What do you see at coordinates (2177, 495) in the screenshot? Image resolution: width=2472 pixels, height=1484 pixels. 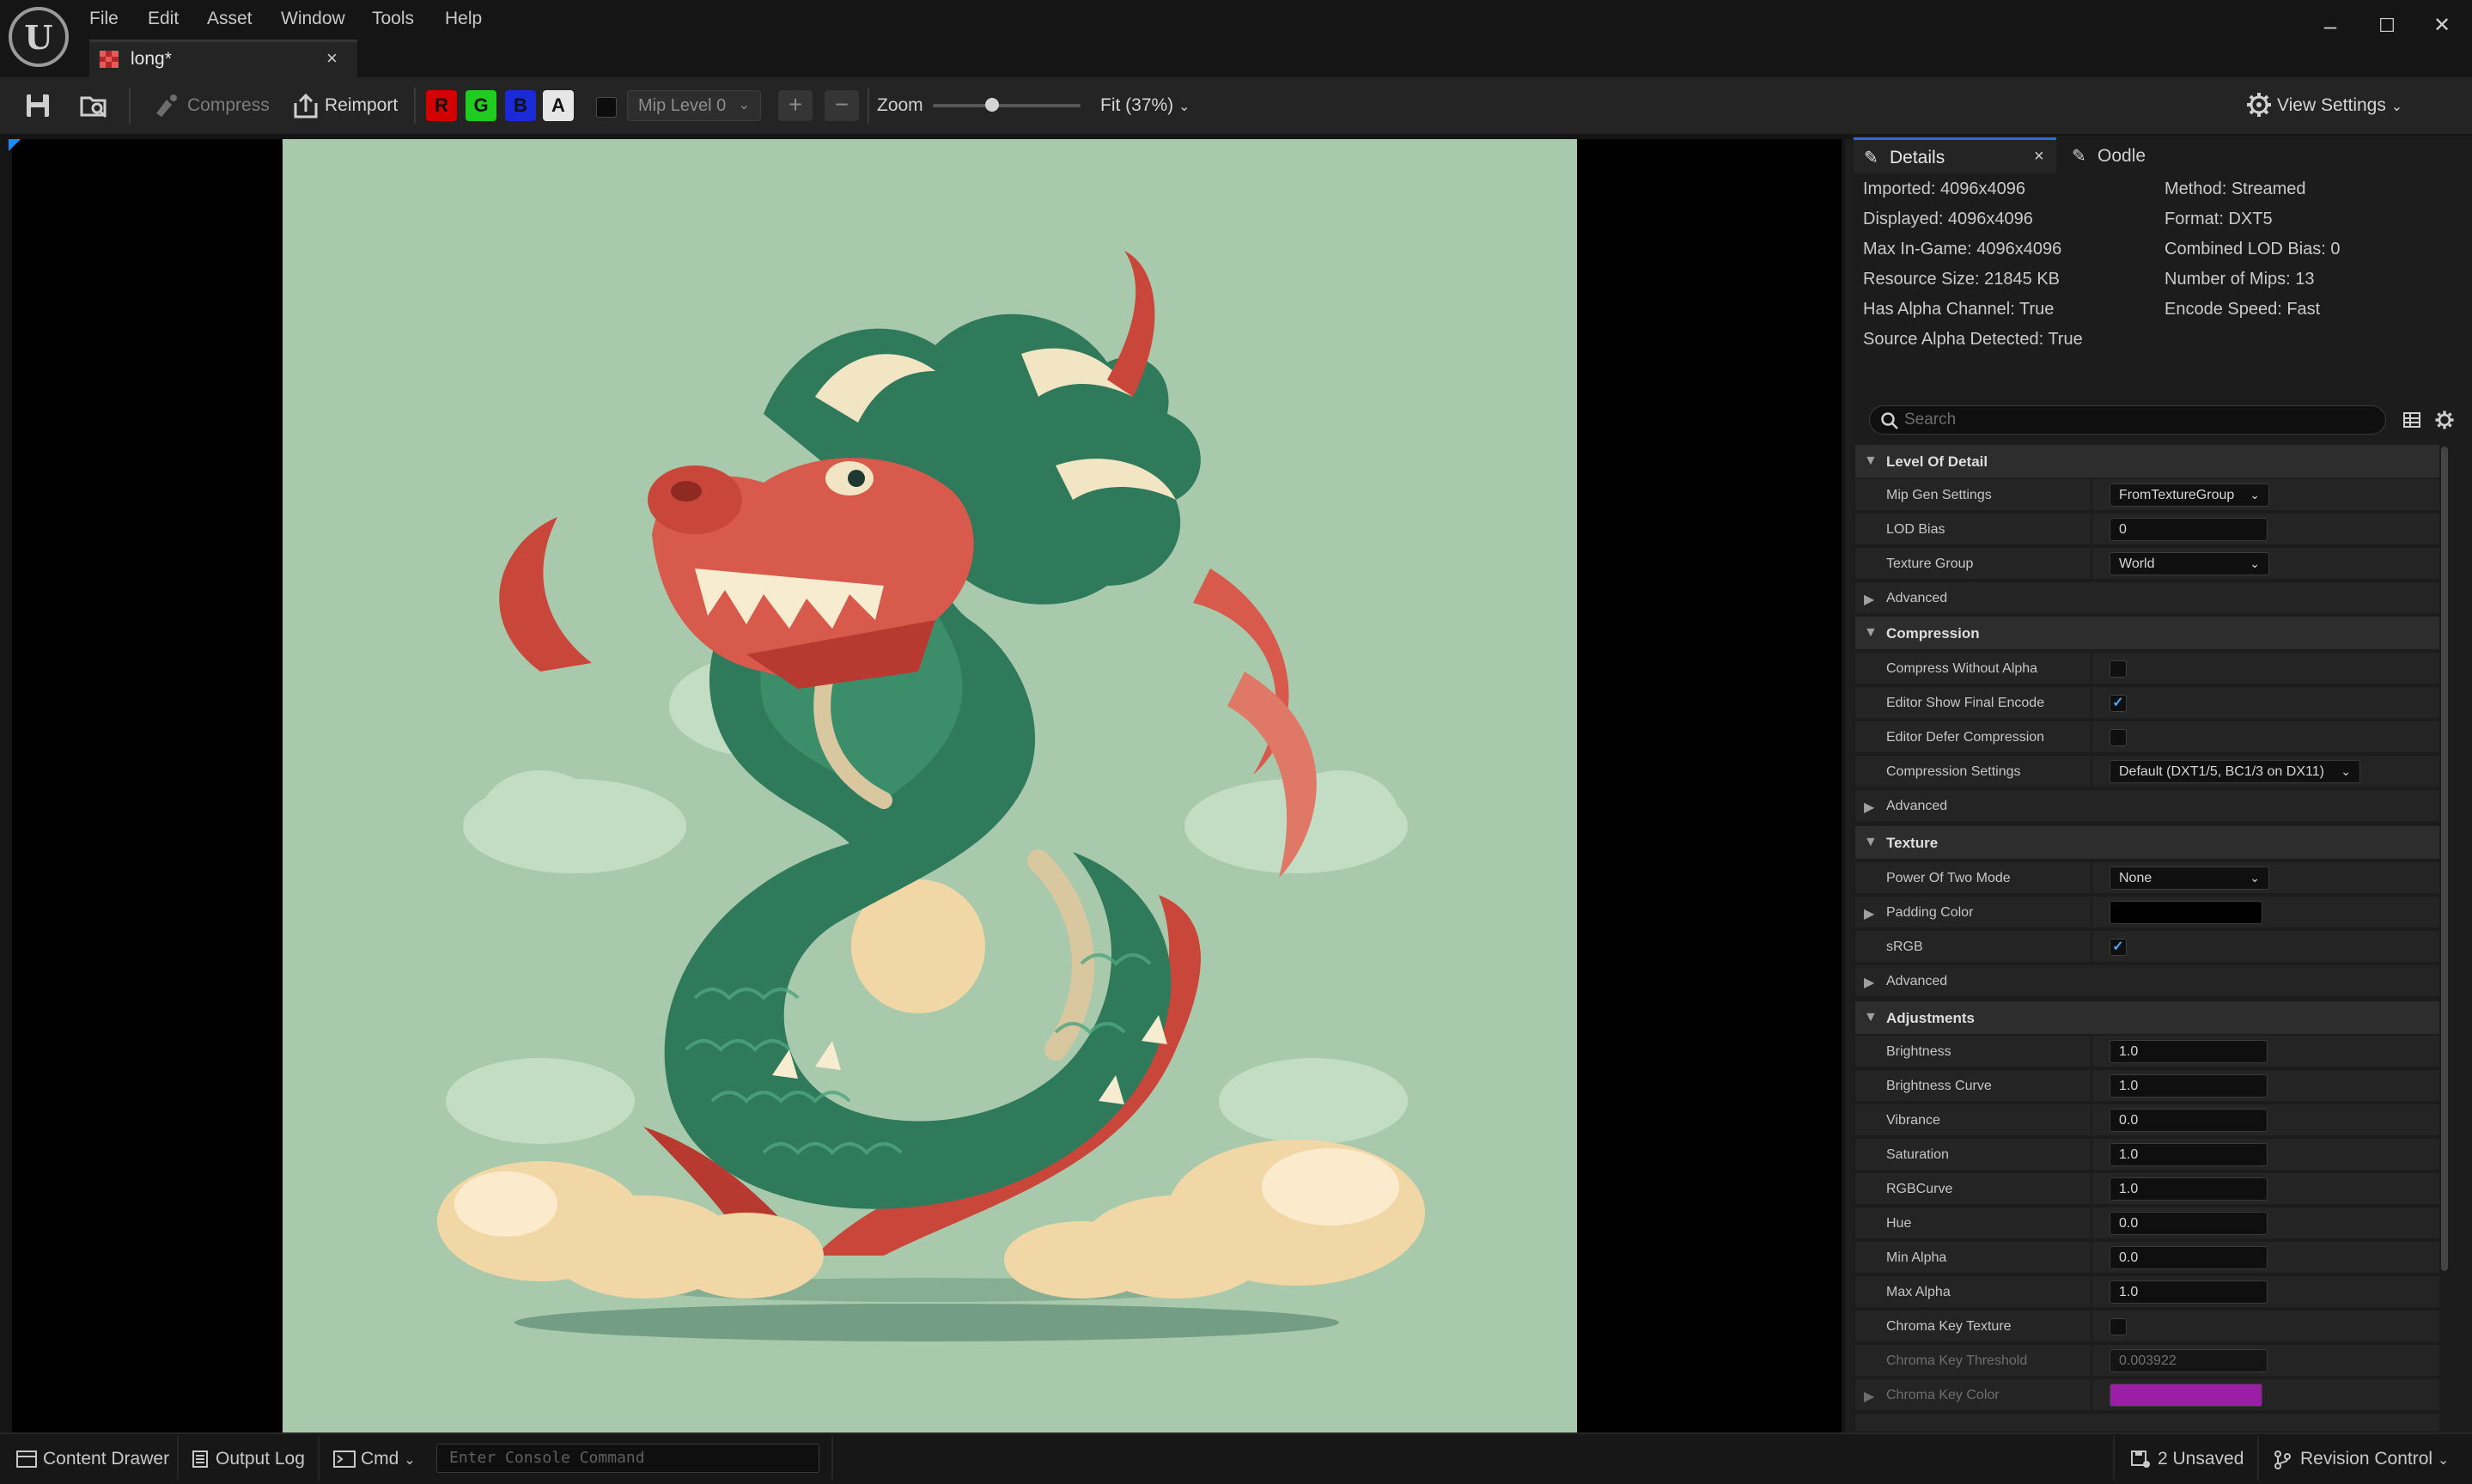 I see `dropdown-value: FromTextureGroup` at bounding box center [2177, 495].